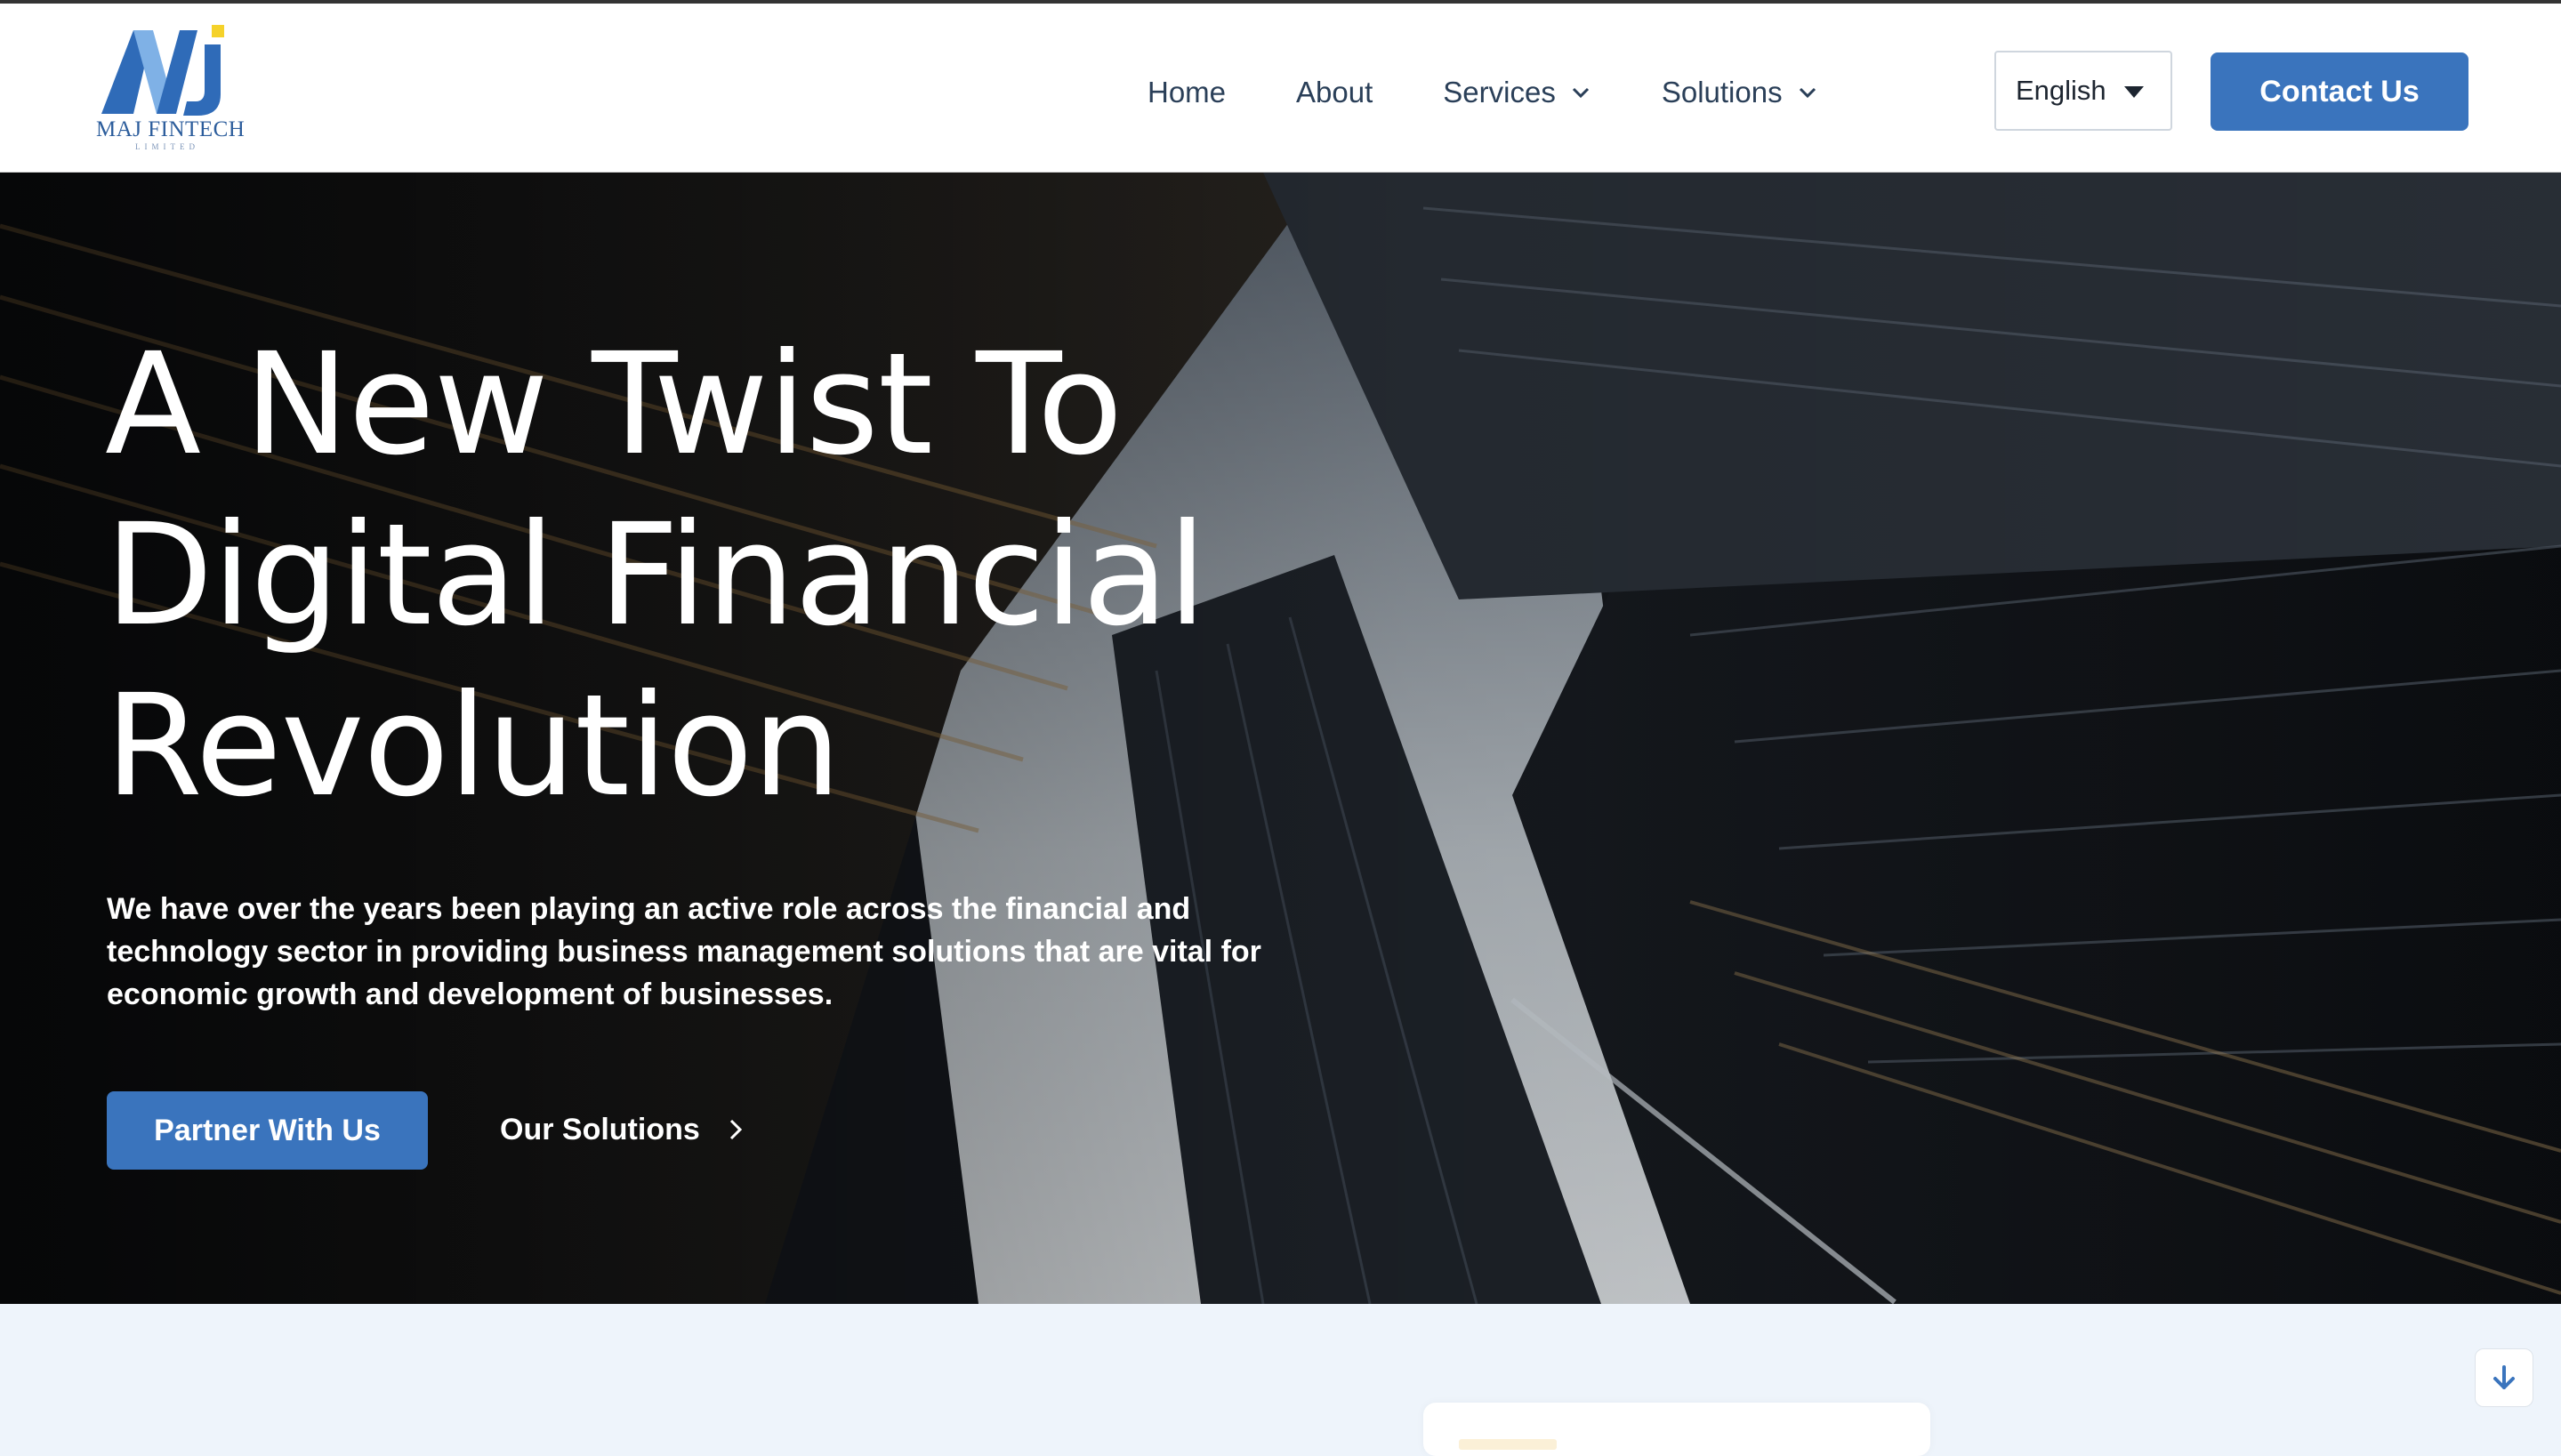  I want to click on nav-solutions: Solutions, so click(1740, 92).